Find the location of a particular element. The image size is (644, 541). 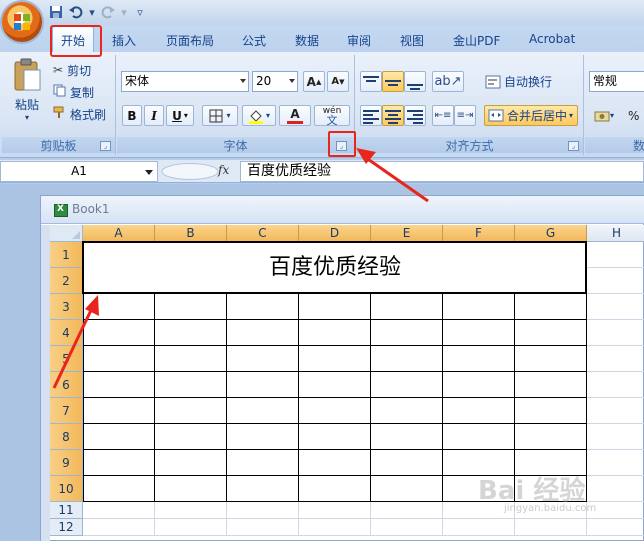

paste-button: 粘贴 ▾ is located at coordinates (27, 94).